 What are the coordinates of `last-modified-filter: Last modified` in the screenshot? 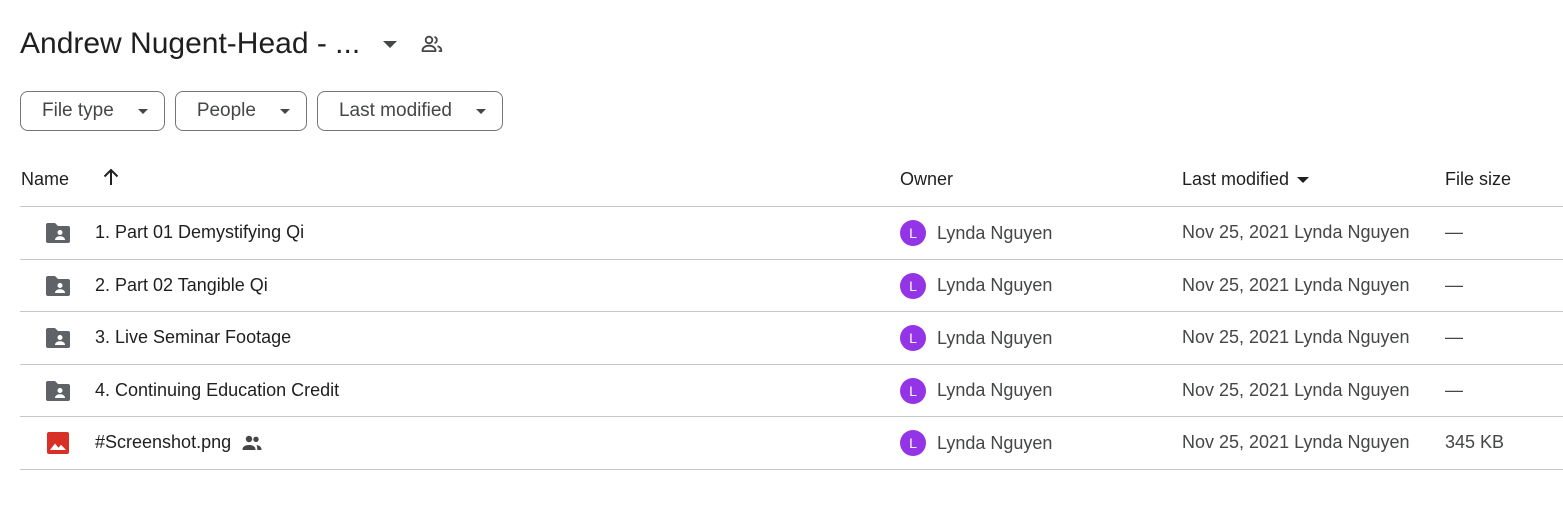 It's located at (409, 111).